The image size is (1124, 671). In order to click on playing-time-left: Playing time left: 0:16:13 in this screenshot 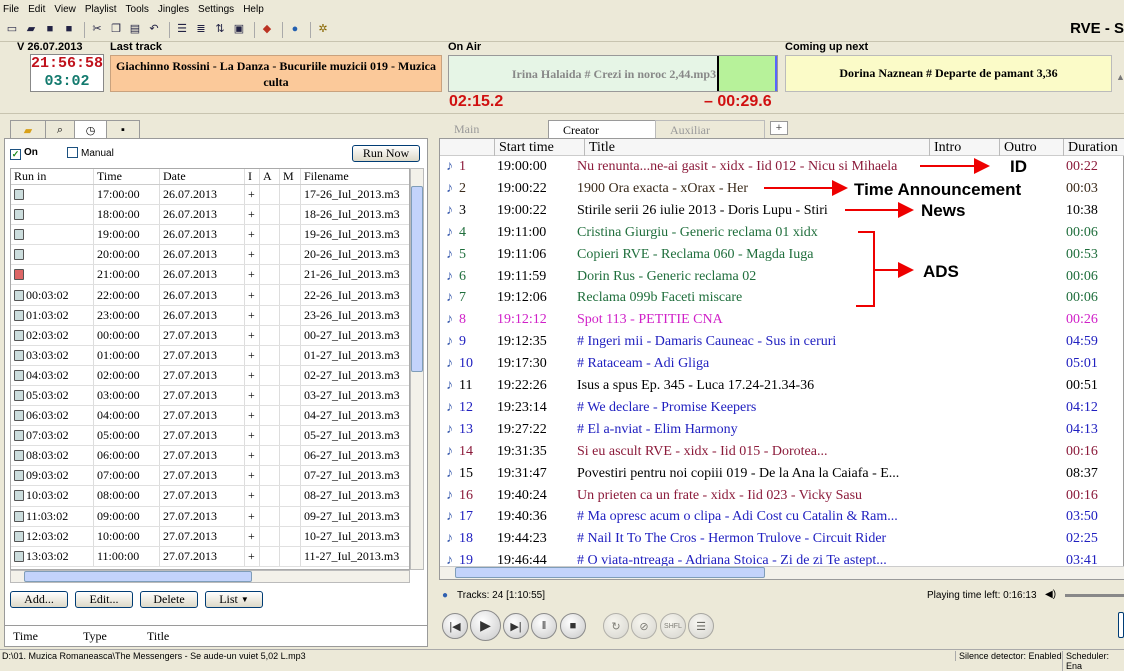, I will do `click(982, 595)`.